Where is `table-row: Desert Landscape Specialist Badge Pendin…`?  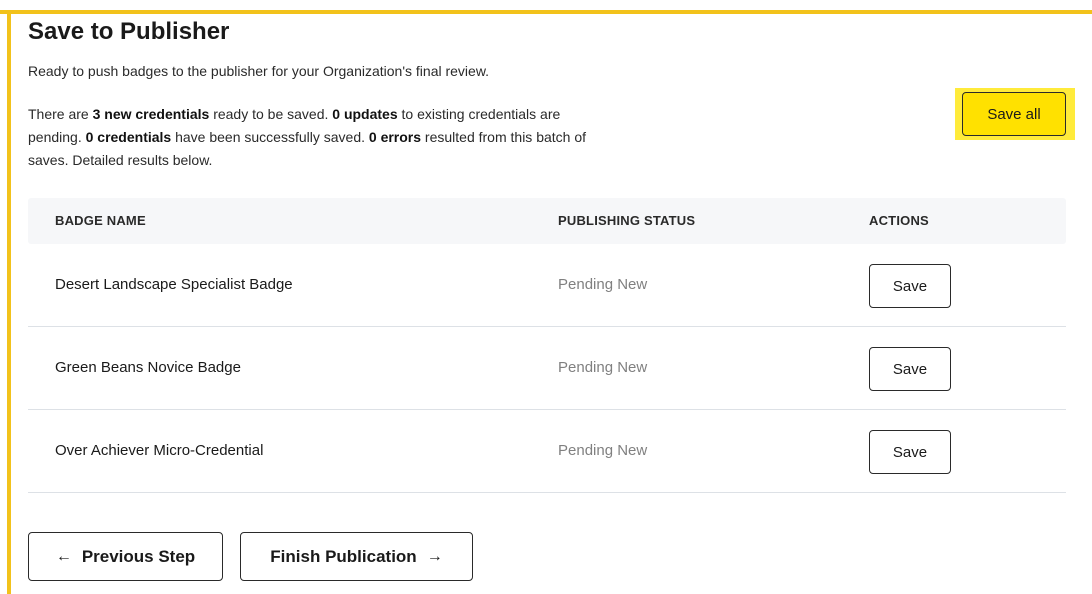
table-row: Desert Landscape Specialist Badge Pendin… is located at coordinates (547, 285).